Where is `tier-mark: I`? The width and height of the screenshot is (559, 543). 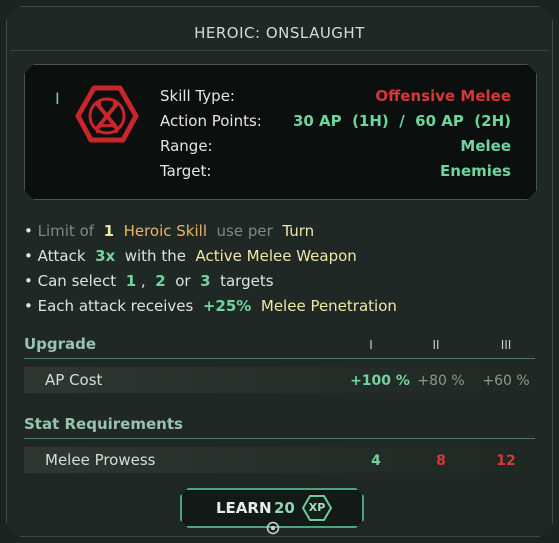 tier-mark: I is located at coordinates (57, 98).